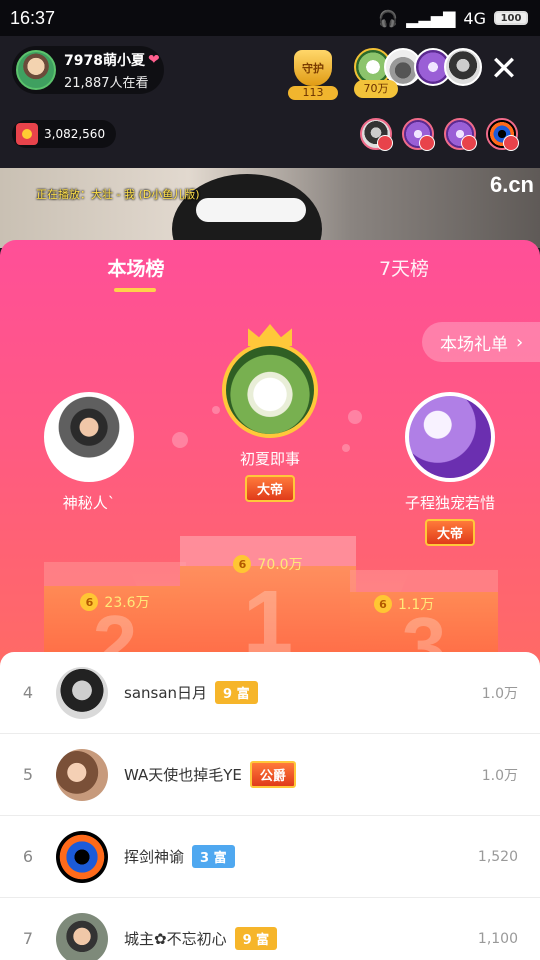  Describe the element at coordinates (153, 59) in the screenshot. I see `heart-icon: ❤` at that location.